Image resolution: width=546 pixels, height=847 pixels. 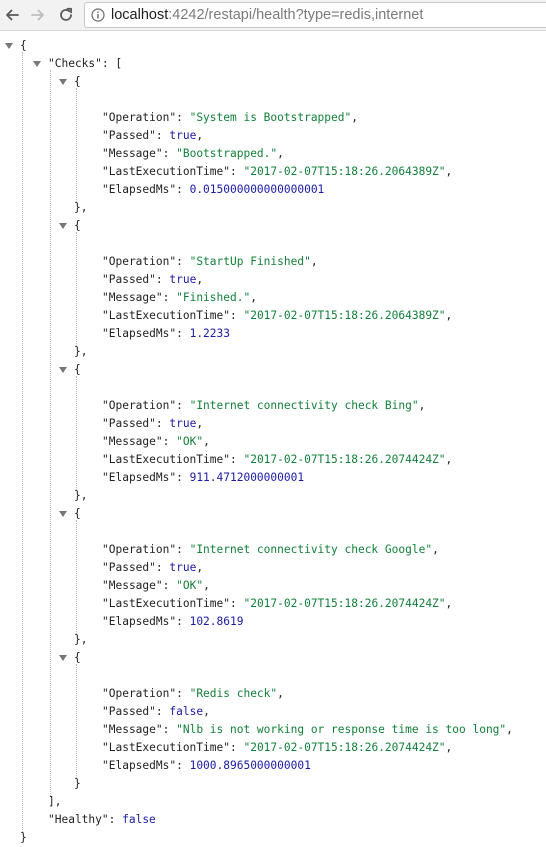 What do you see at coordinates (77, 81) in the screenshot?
I see `check-open-brace: {` at bounding box center [77, 81].